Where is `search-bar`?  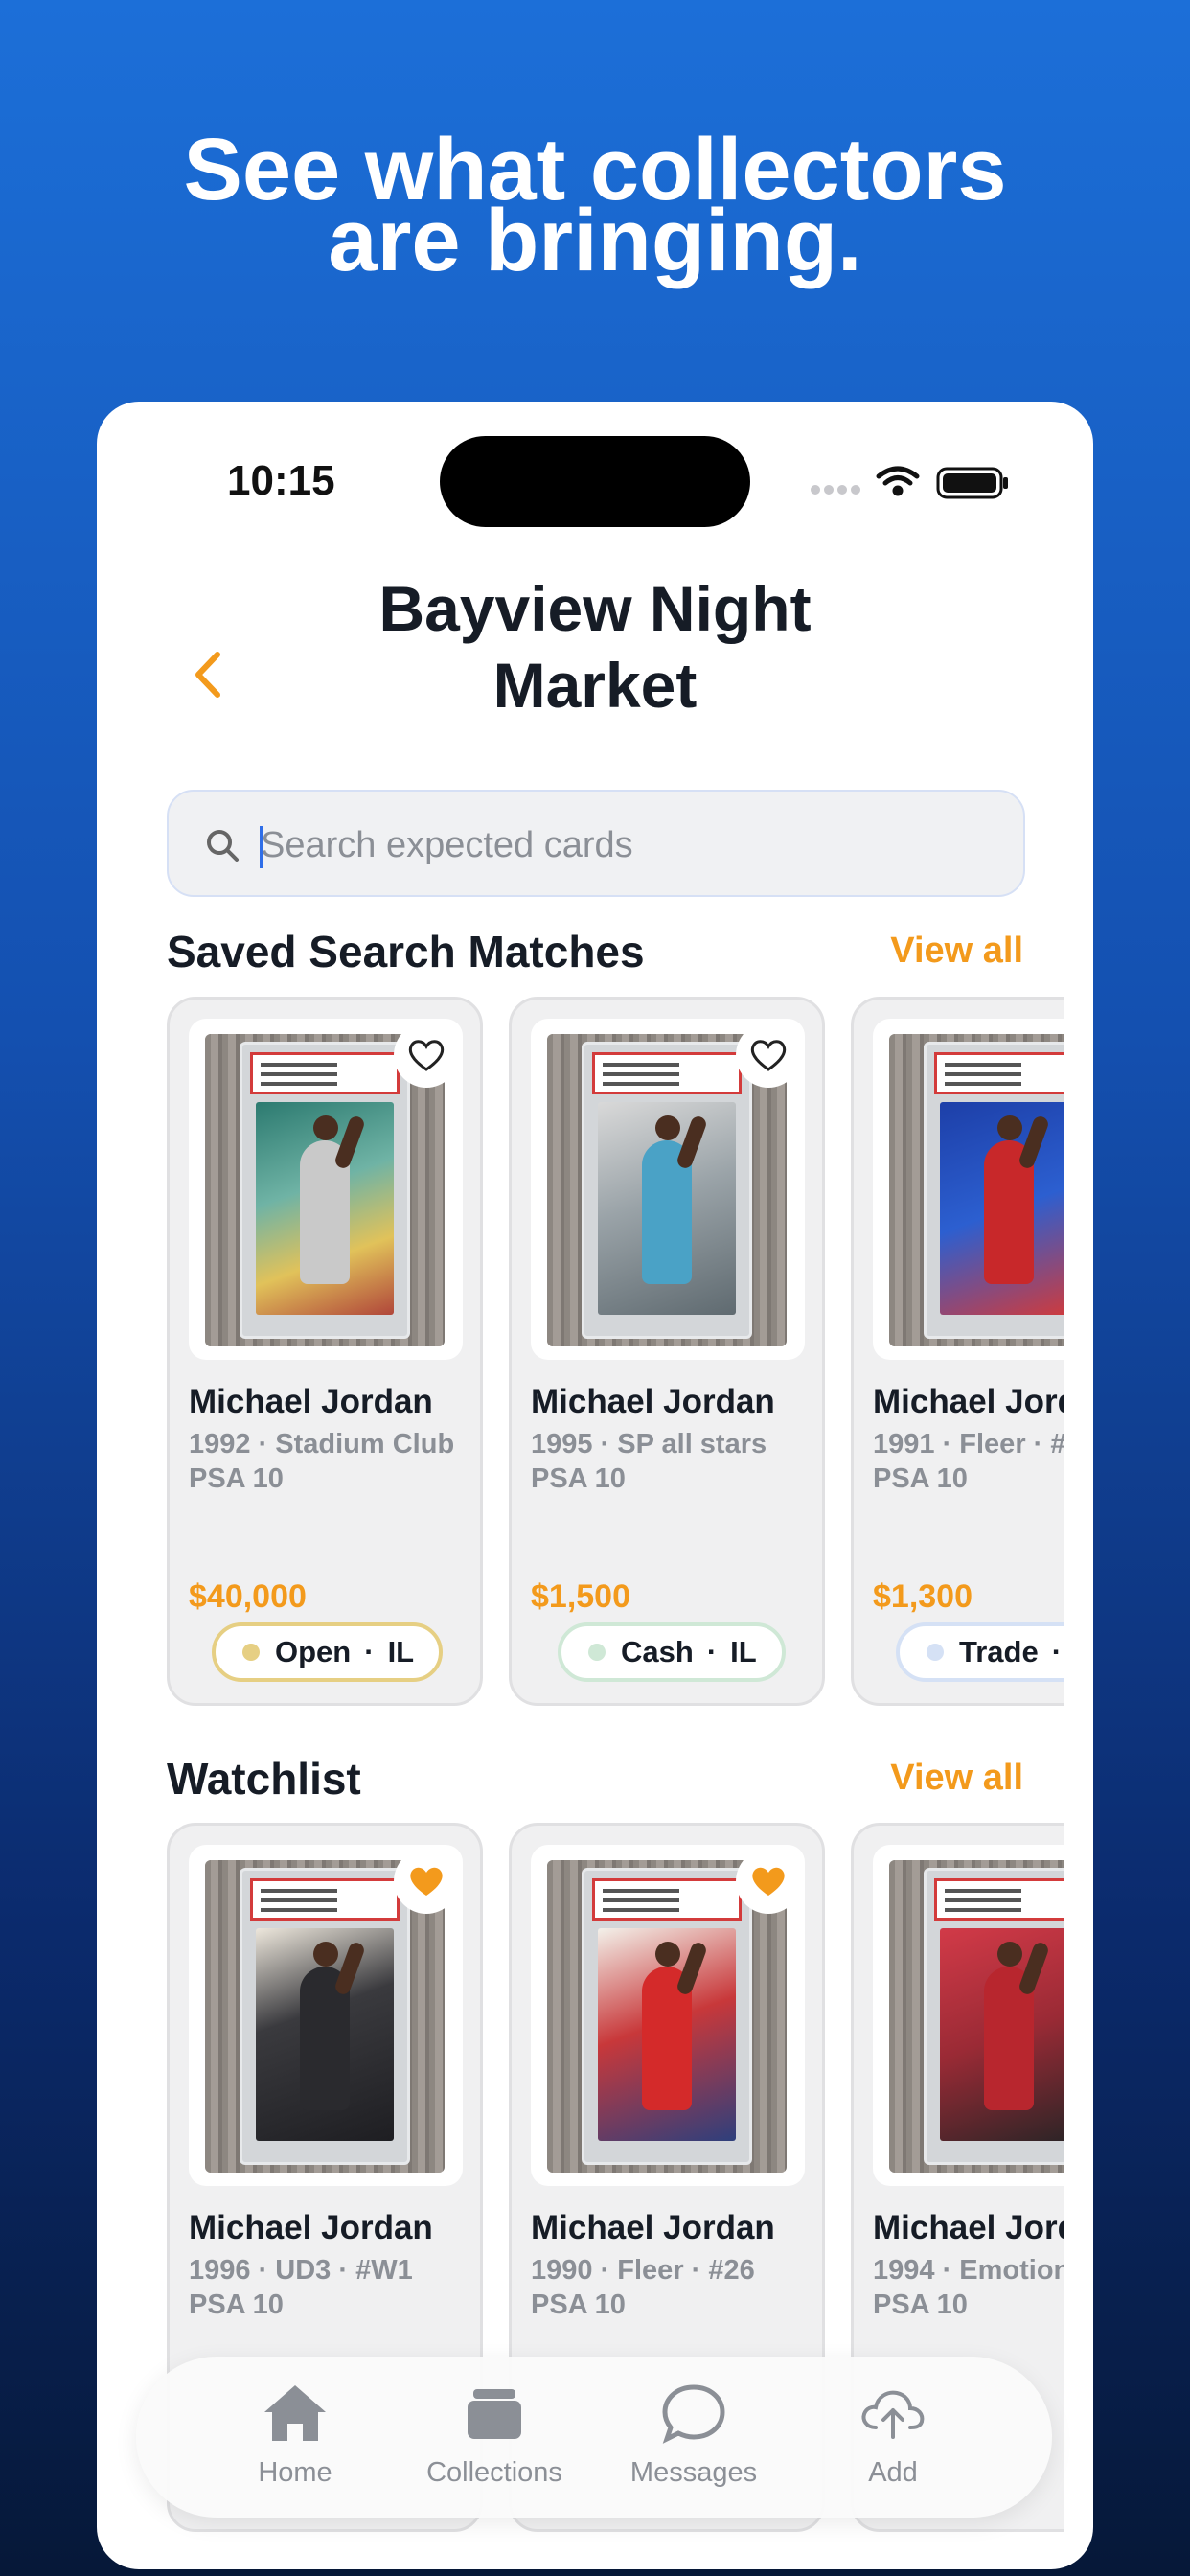
search-bar is located at coordinates (596, 843).